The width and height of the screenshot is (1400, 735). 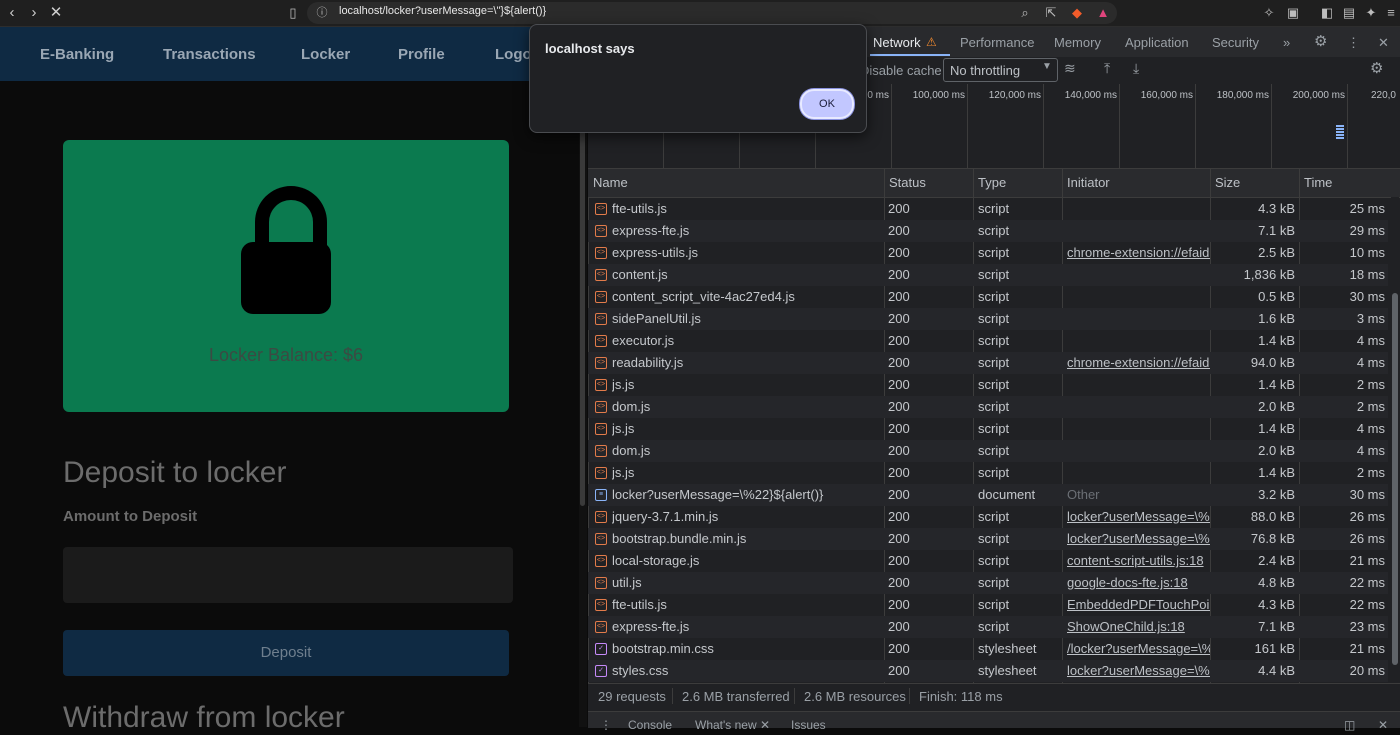 What do you see at coordinates (286, 653) in the screenshot?
I see `deposit-button: Deposit` at bounding box center [286, 653].